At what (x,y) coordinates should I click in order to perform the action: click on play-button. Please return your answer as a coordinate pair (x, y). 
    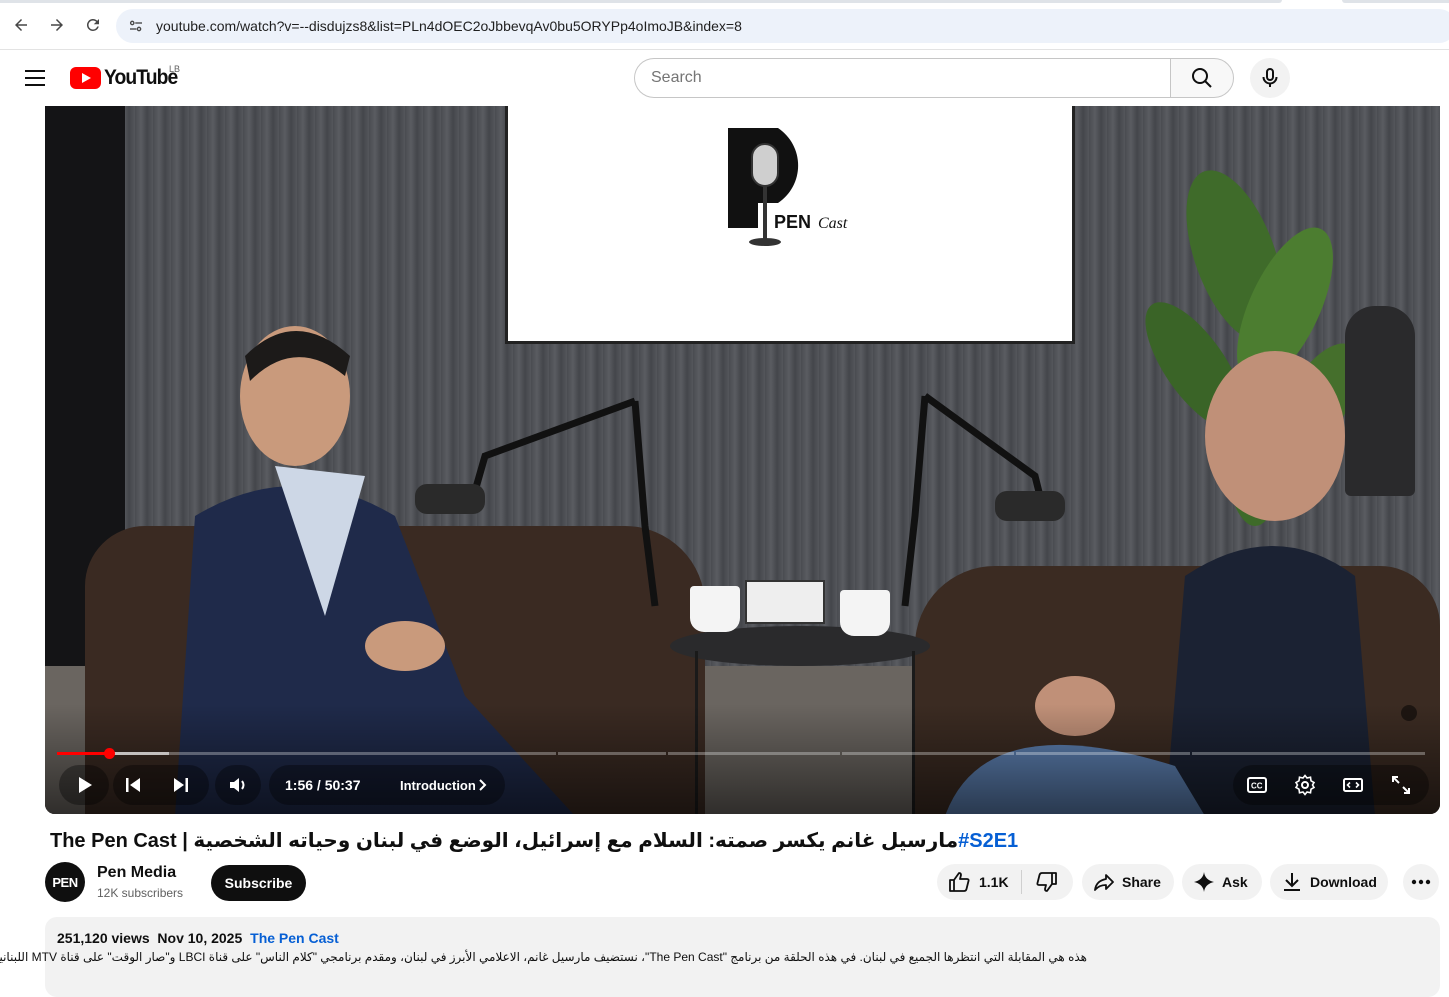
    Looking at the image, I should click on (84, 785).